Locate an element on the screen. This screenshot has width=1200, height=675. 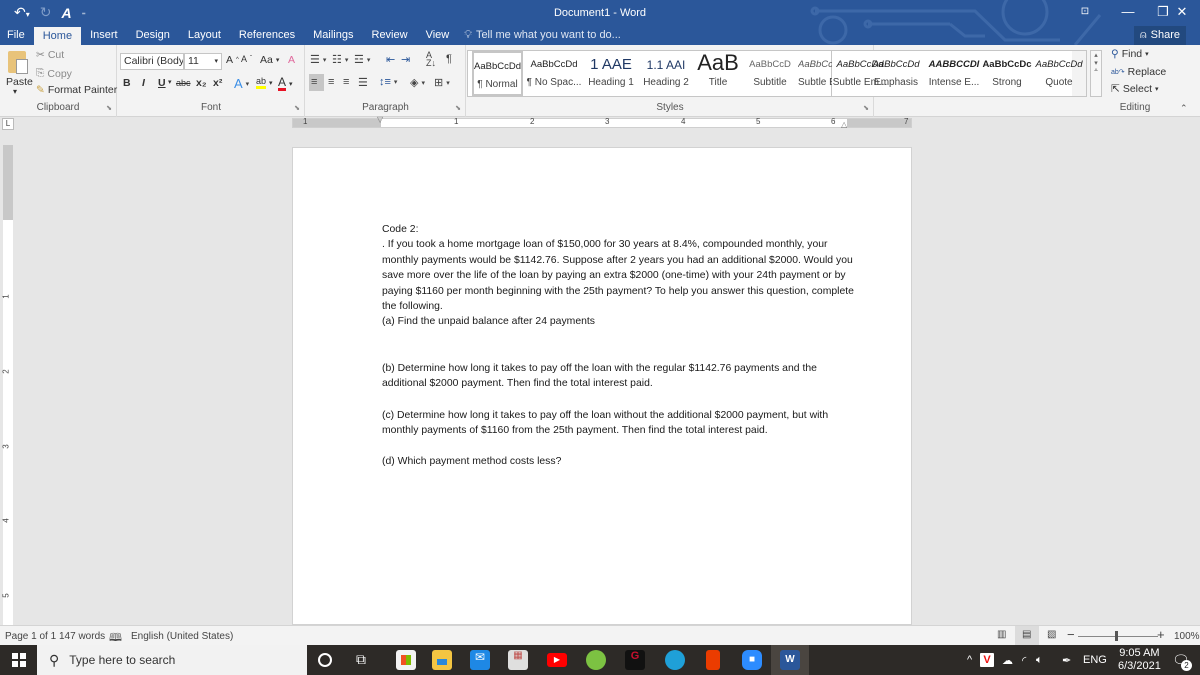
subscript-button: x₂ is located at coordinates (201, 83).